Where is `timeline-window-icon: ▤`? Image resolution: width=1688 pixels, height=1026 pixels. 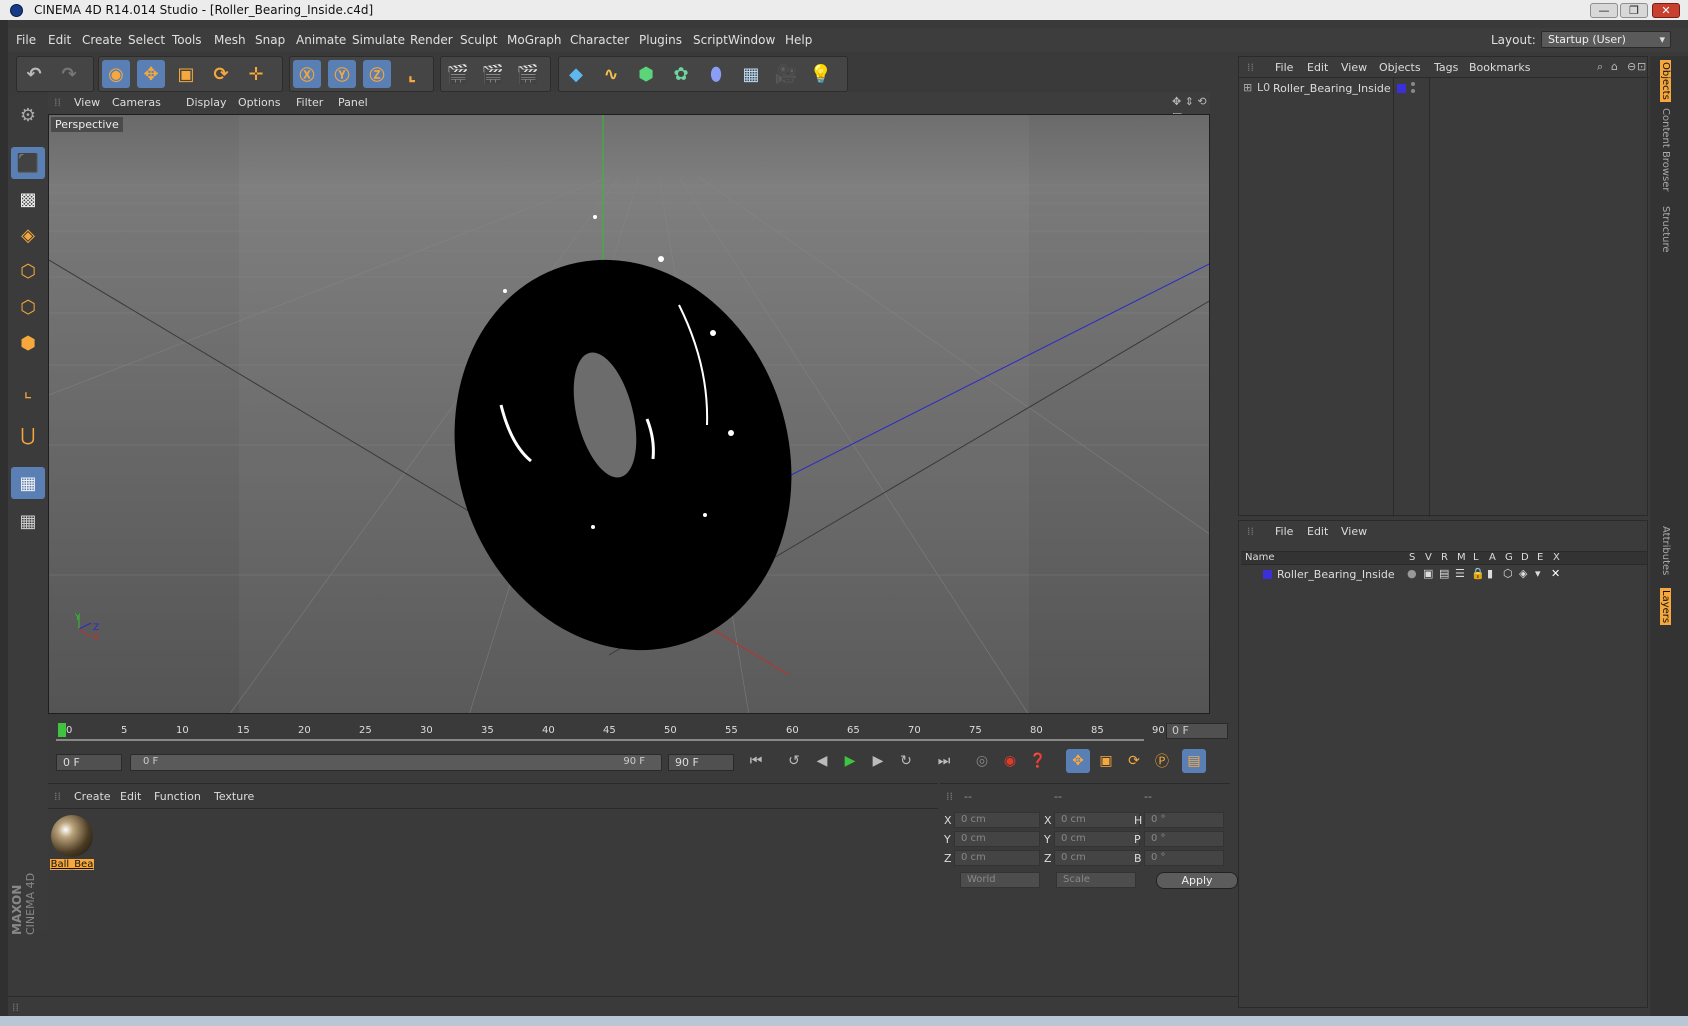 timeline-window-icon: ▤ is located at coordinates (1194, 761).